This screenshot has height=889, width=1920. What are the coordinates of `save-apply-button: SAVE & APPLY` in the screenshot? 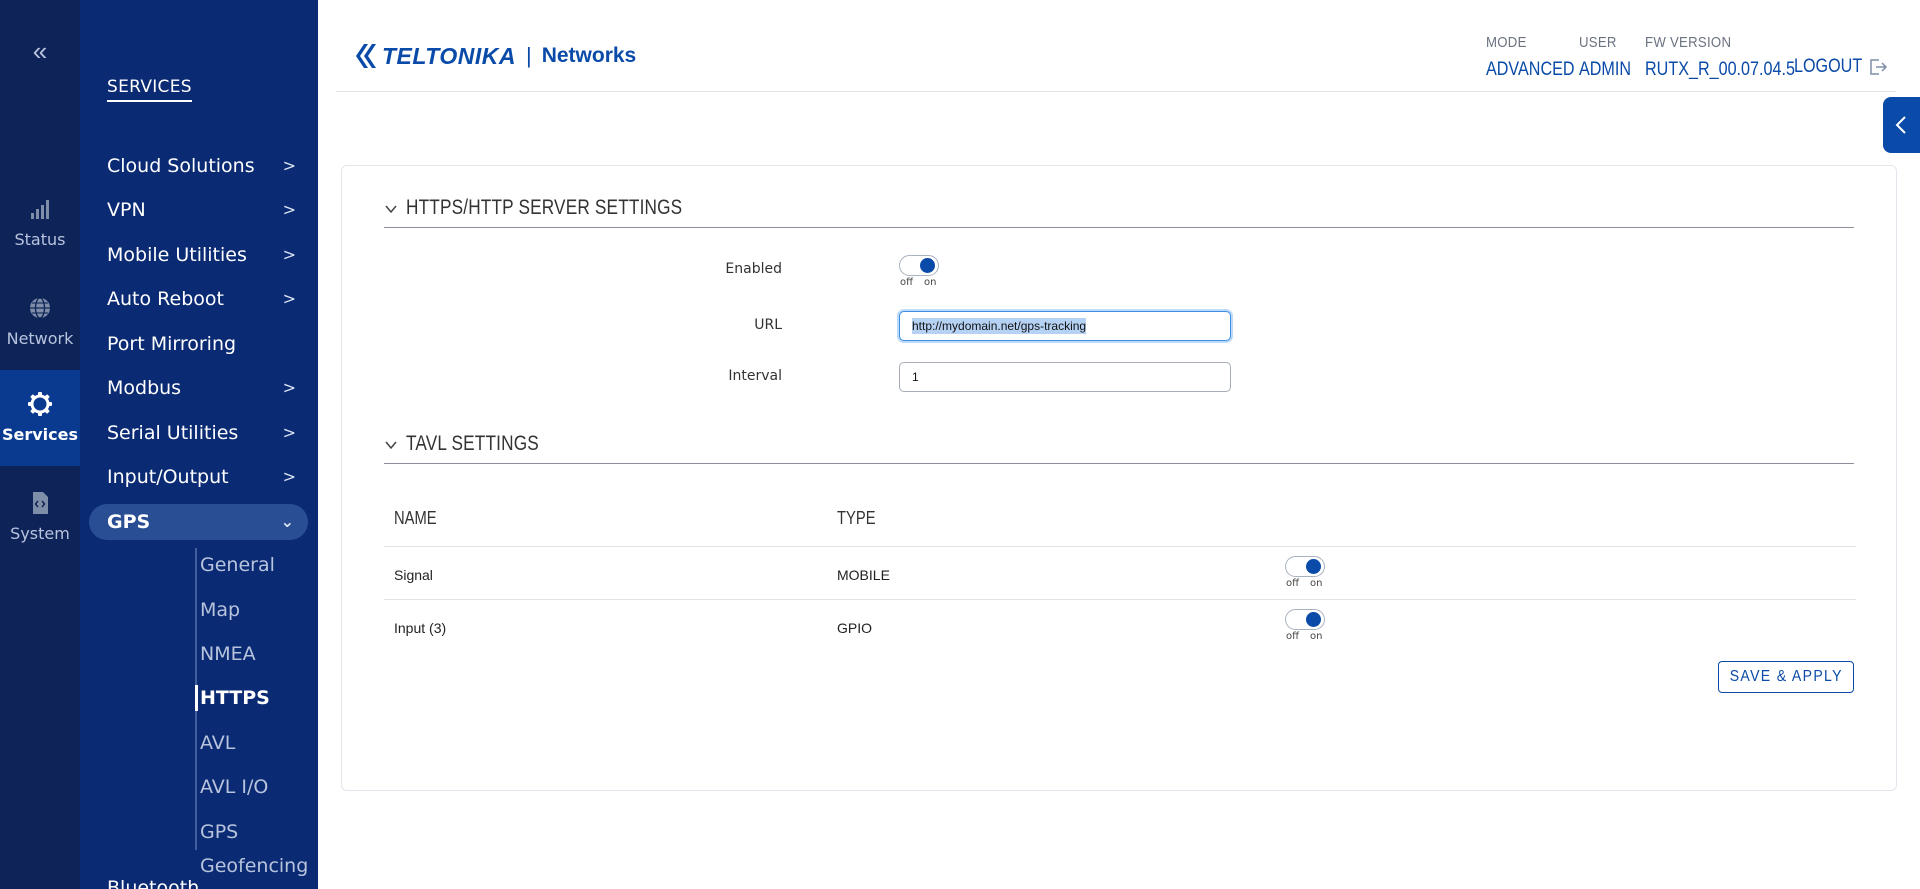 It's located at (1786, 677).